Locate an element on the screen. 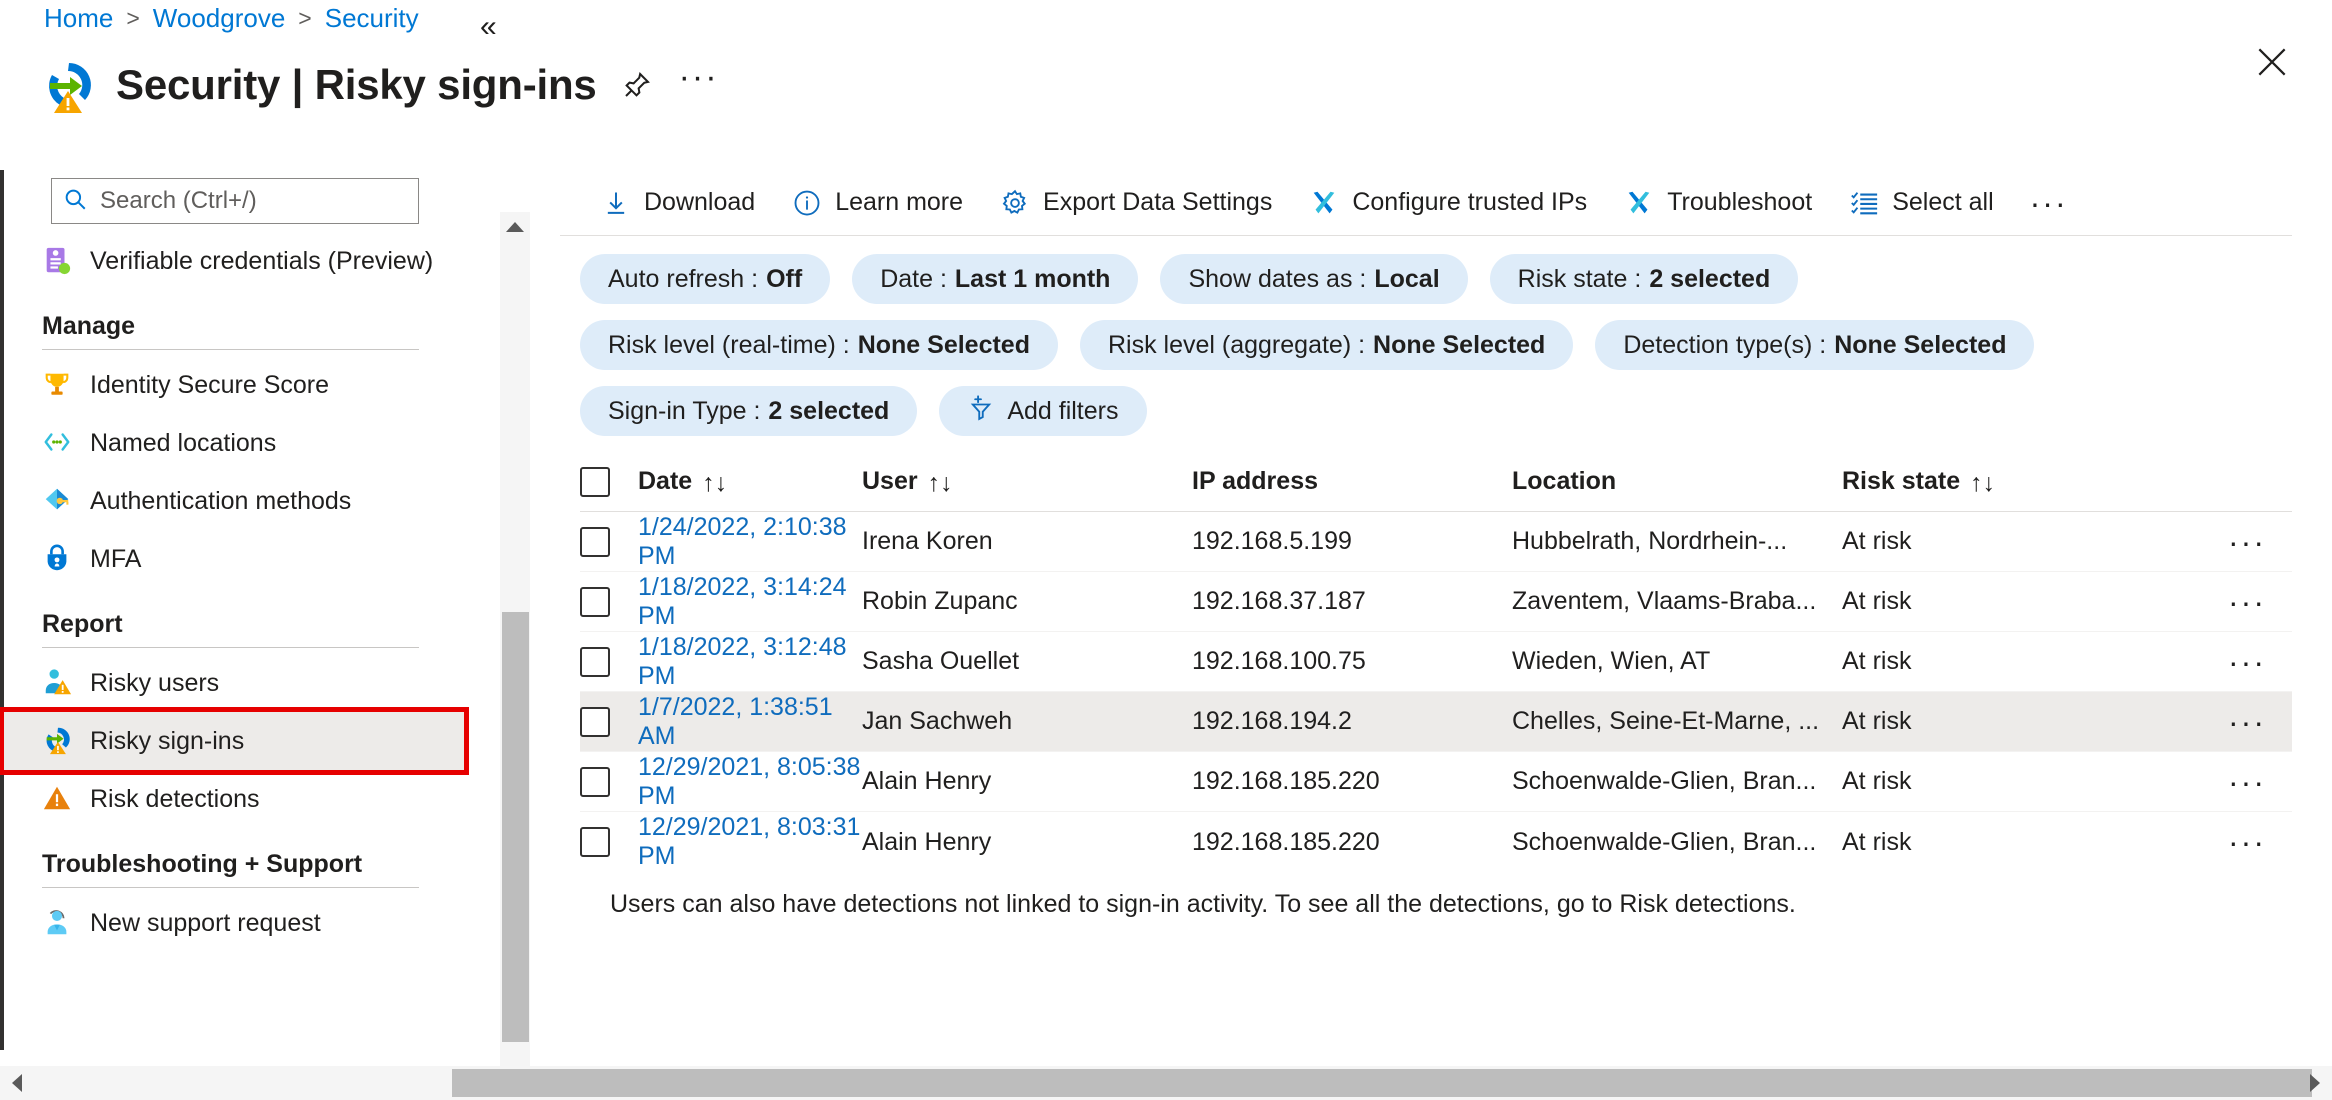 This screenshot has height=1100, width=2332. sidebar-divider is located at coordinates (230, 349).